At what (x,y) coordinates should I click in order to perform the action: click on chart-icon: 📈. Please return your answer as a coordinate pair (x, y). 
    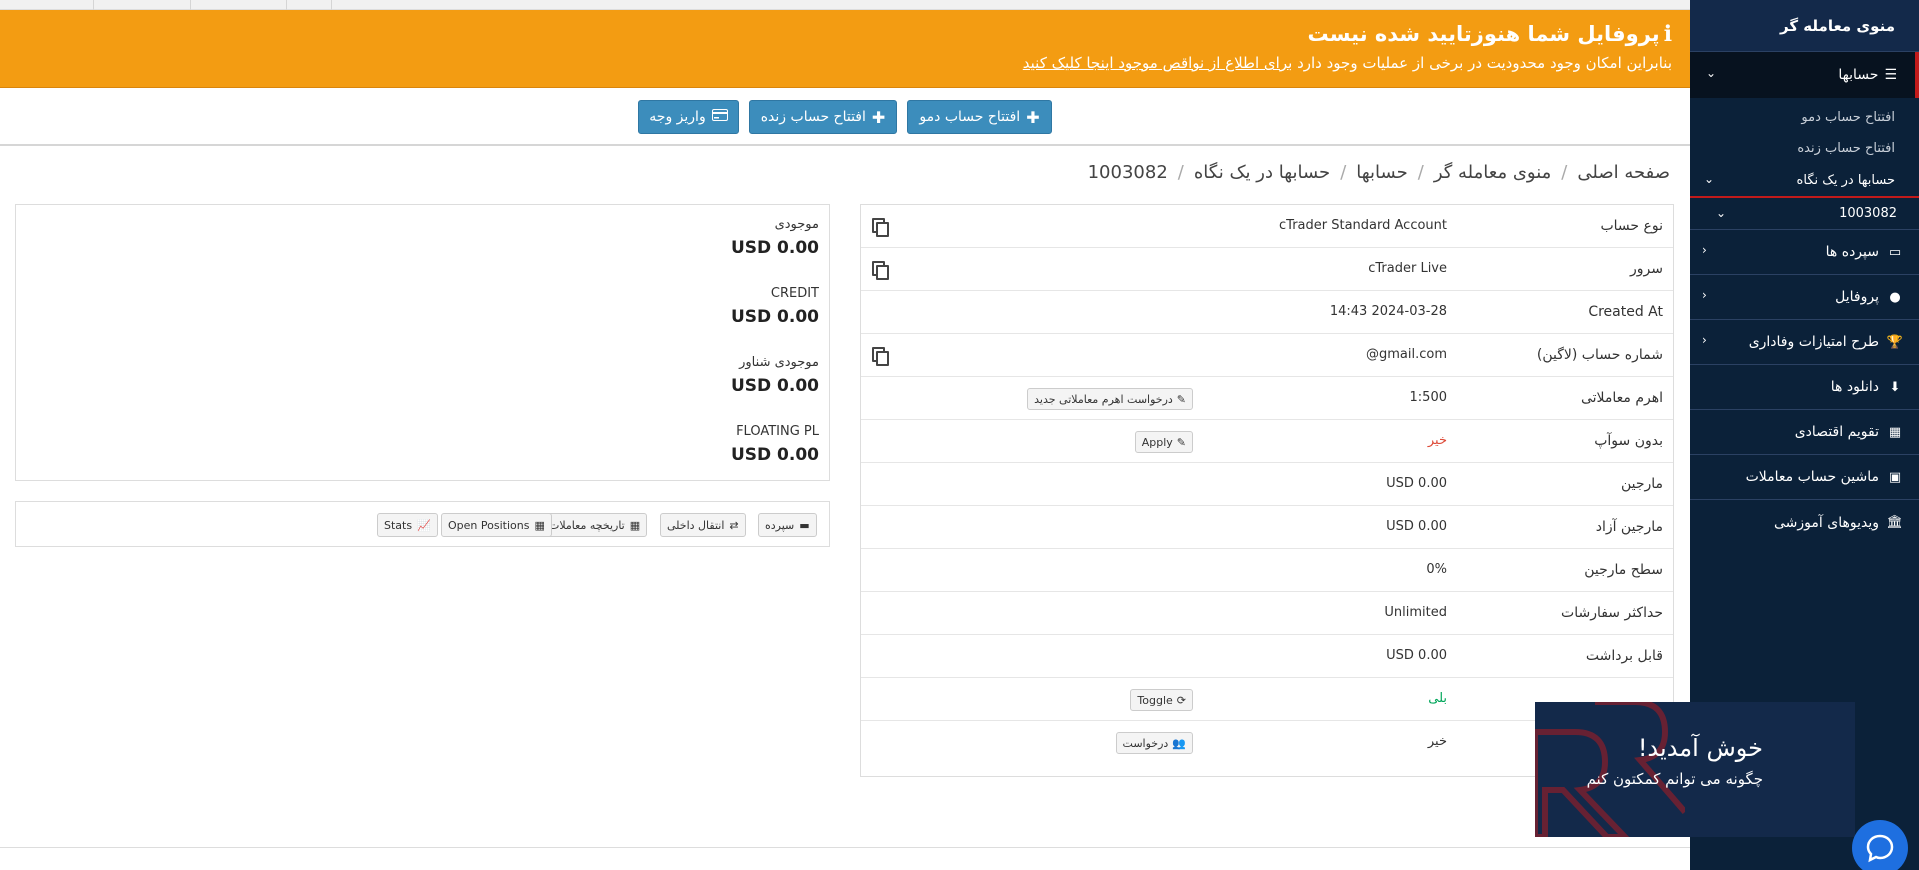
    Looking at the image, I should click on (424, 525).